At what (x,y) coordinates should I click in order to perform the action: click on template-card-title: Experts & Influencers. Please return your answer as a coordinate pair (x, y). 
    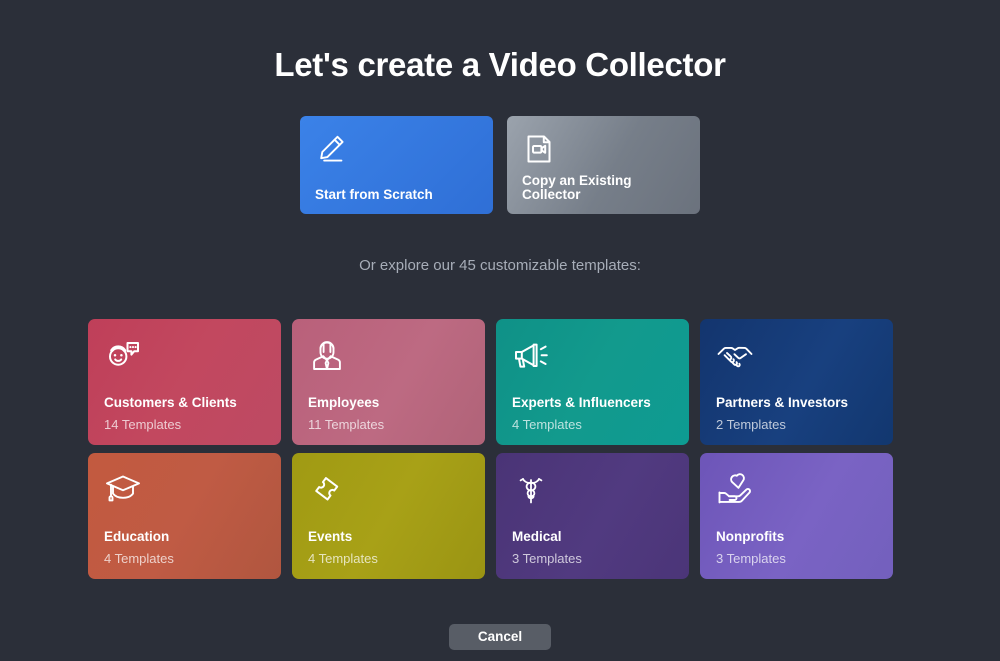
    Looking at the image, I should click on (581, 402).